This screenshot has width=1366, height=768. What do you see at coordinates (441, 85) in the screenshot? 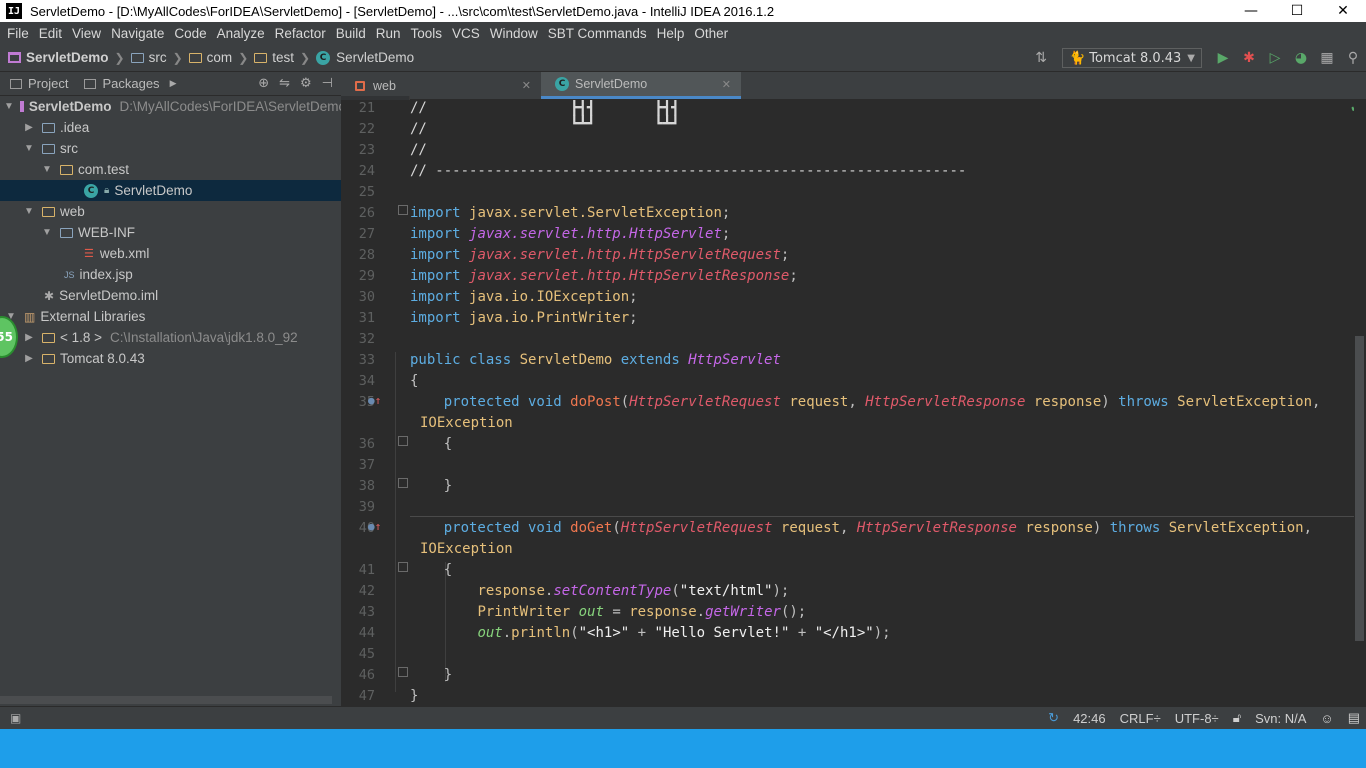
I see `tab-web: web ✕` at bounding box center [441, 85].